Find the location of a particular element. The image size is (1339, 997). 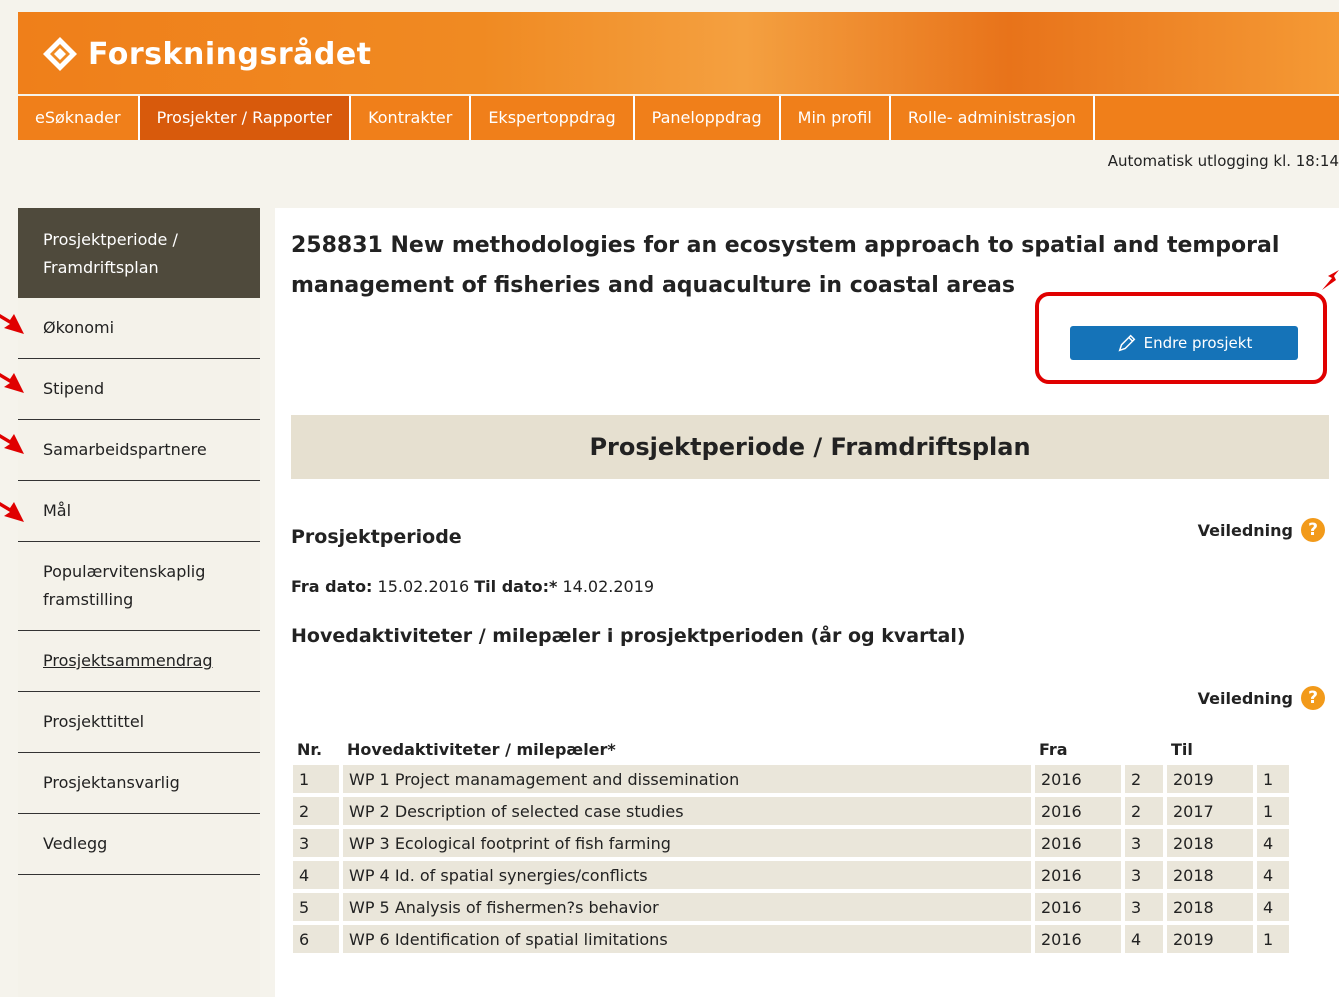

sidebar-item-prosjektperiode: Prosjektperiode / Framdriftsplan is located at coordinates (139, 253).